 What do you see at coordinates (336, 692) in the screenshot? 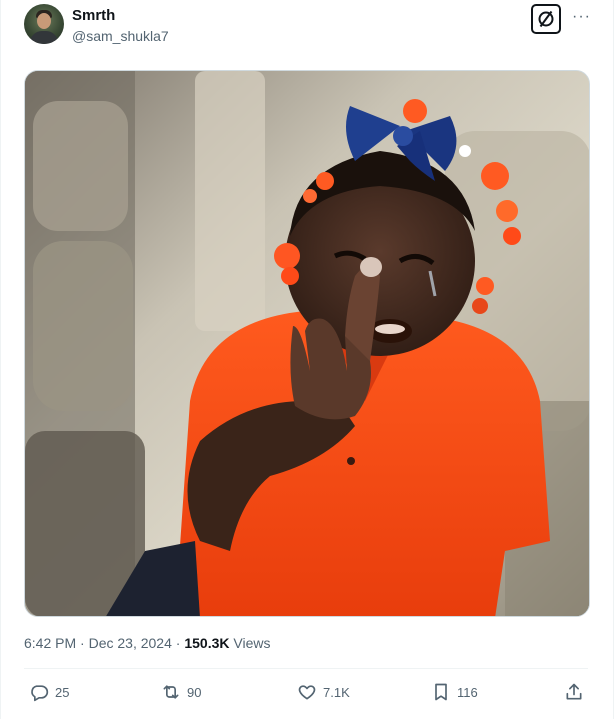
I see `like-count: 7.1K` at bounding box center [336, 692].